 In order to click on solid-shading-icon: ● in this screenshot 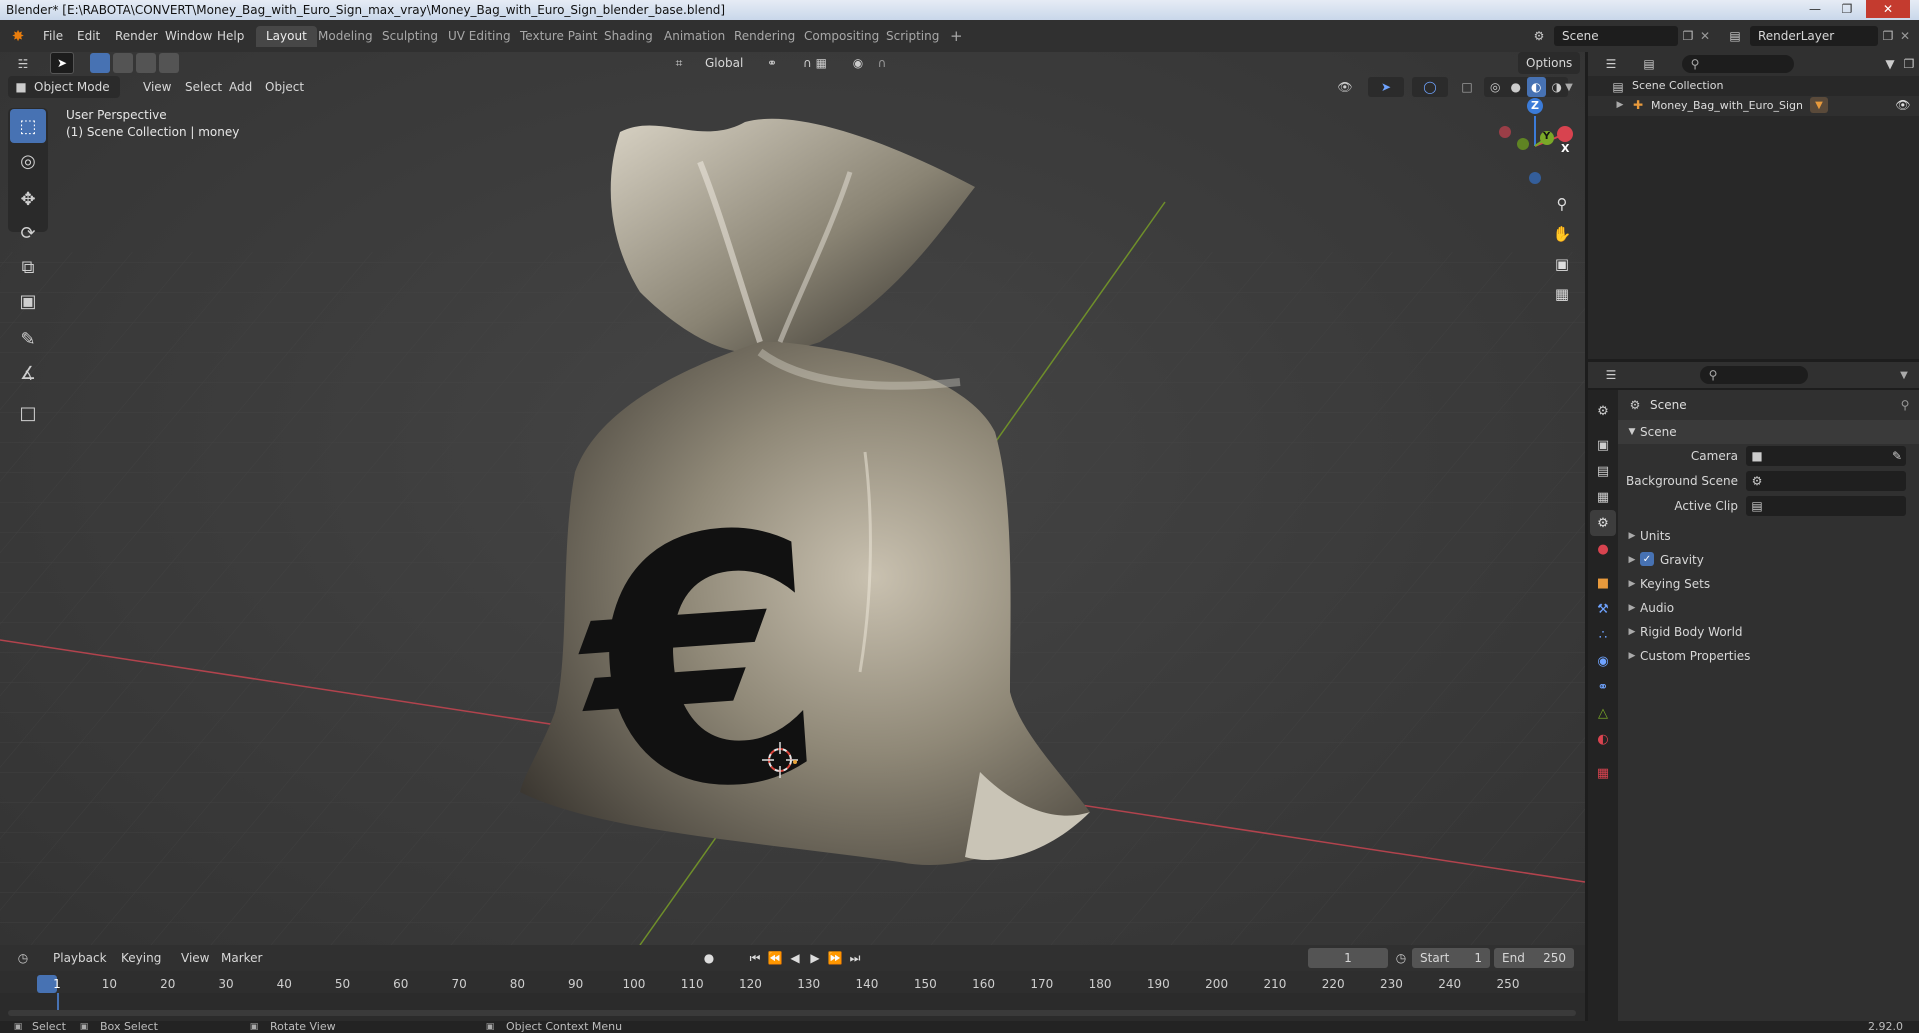, I will do `click(1516, 87)`.